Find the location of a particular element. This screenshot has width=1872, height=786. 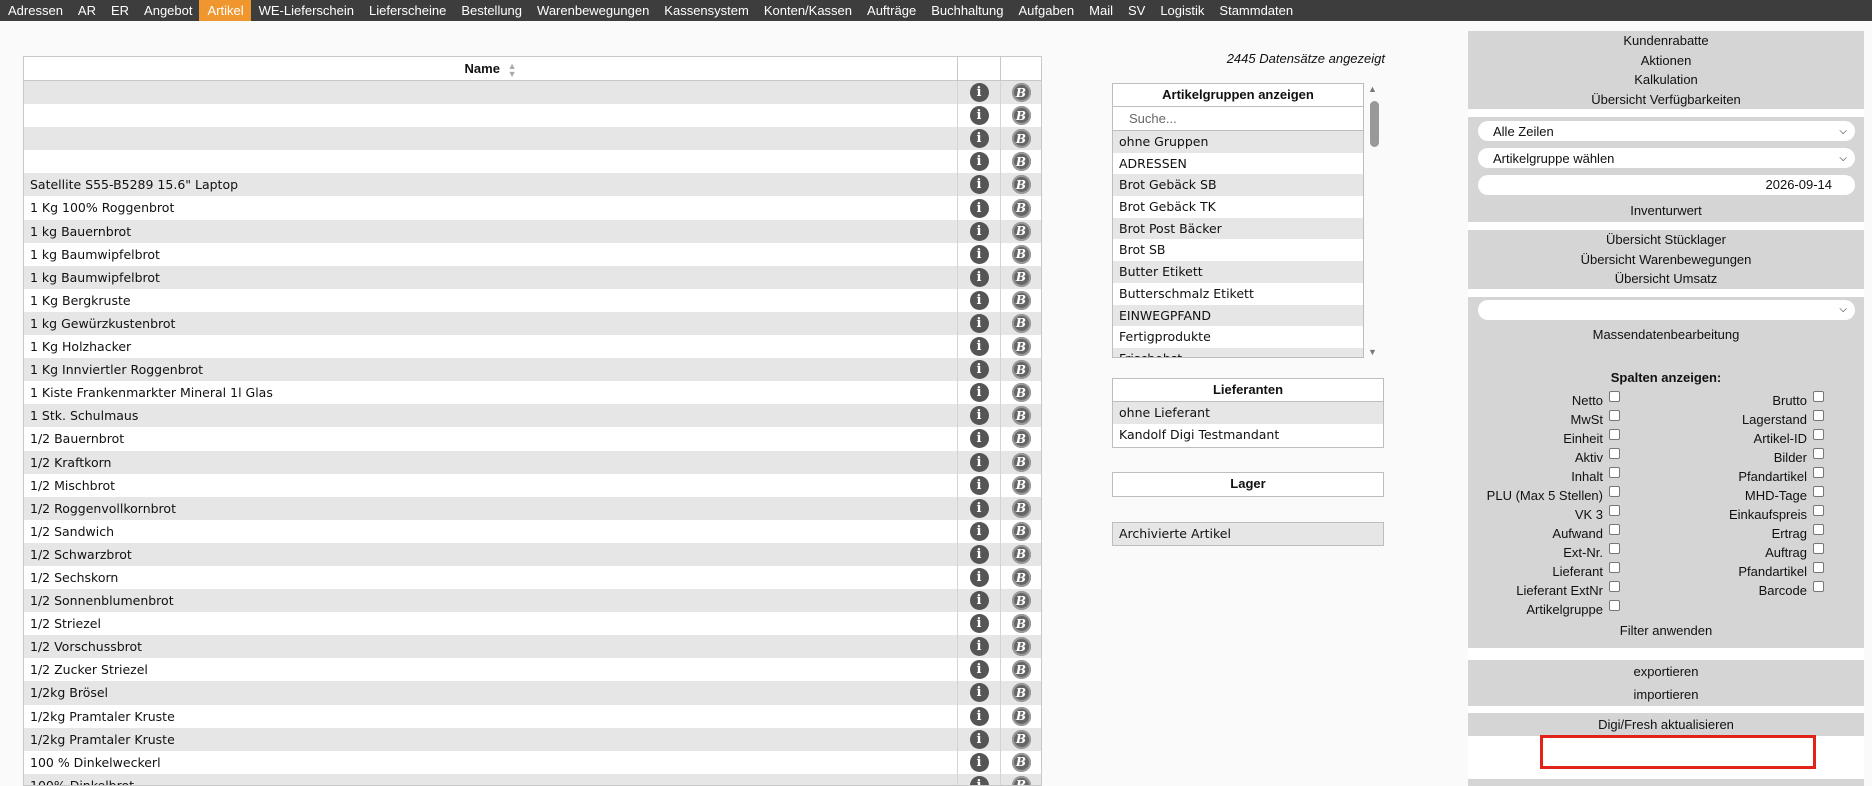

sort-icon: ▲ ▼ is located at coordinates (512, 69).